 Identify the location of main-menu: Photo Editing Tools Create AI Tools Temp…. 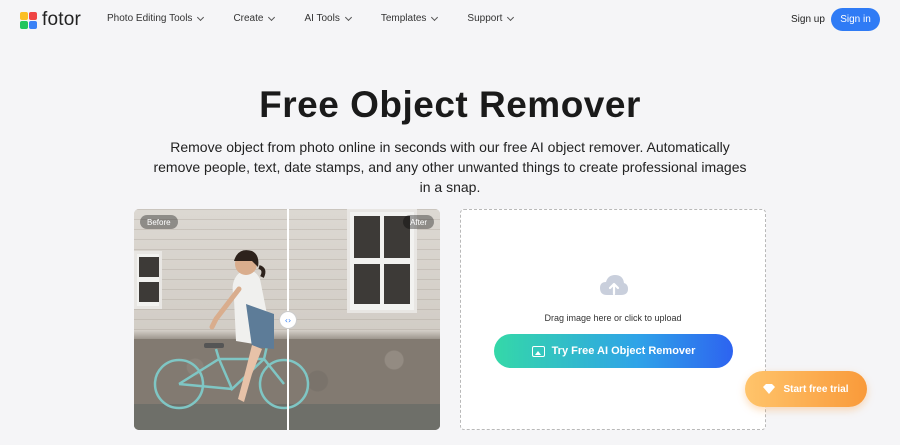
(311, 18).